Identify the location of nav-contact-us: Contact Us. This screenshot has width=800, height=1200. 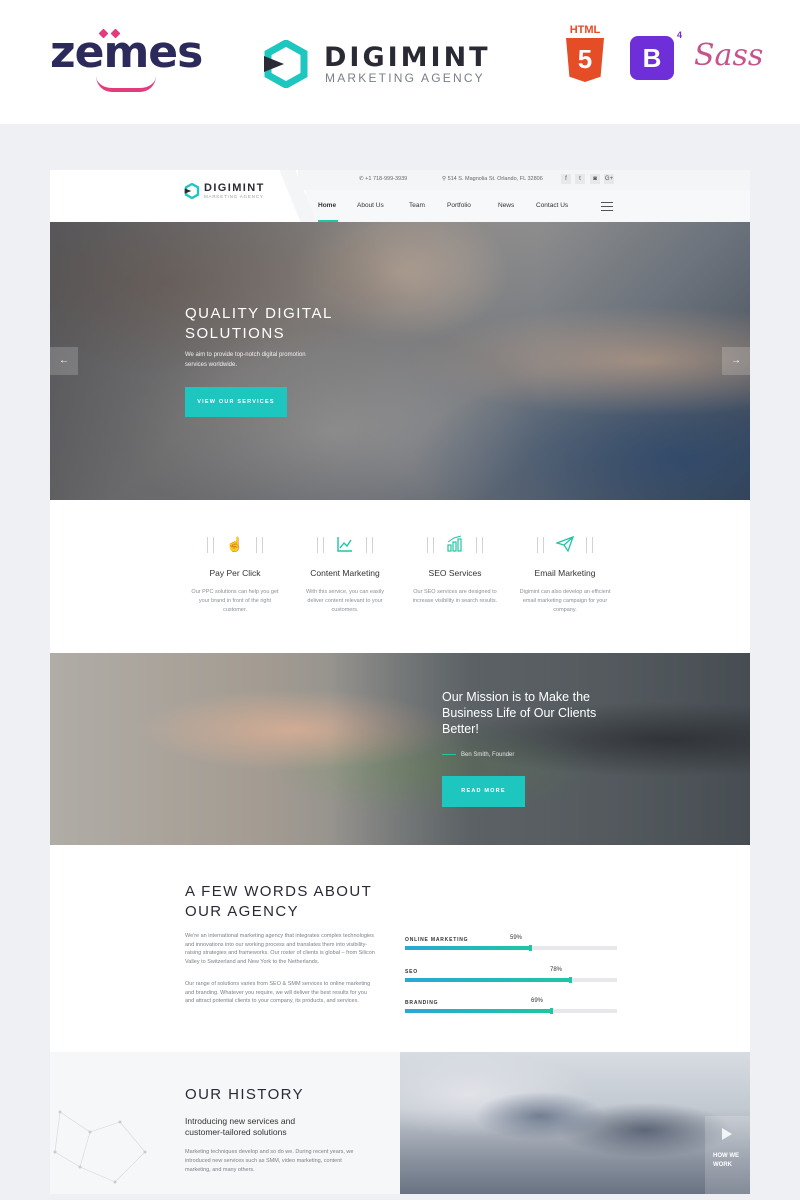
(552, 205).